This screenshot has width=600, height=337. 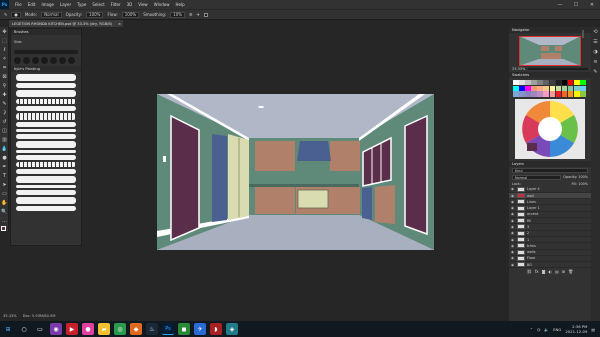 What do you see at coordinates (88, 329) in the screenshot?
I see `app-icon-pink: ●` at bounding box center [88, 329].